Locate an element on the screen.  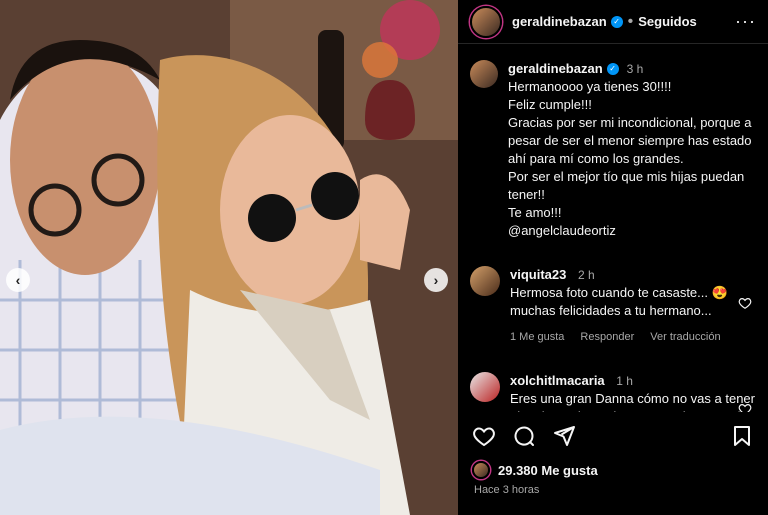
commenter-username: viquita23 is located at coordinates (538, 274).